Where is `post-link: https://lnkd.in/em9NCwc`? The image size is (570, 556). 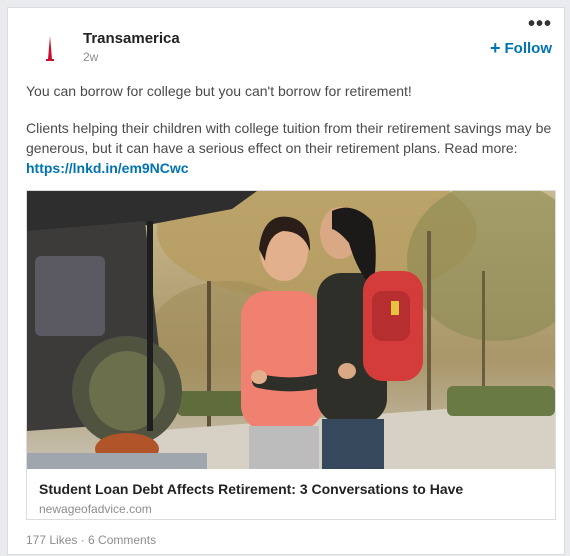 post-link: https://lnkd.in/em9NCwc is located at coordinates (107, 168).